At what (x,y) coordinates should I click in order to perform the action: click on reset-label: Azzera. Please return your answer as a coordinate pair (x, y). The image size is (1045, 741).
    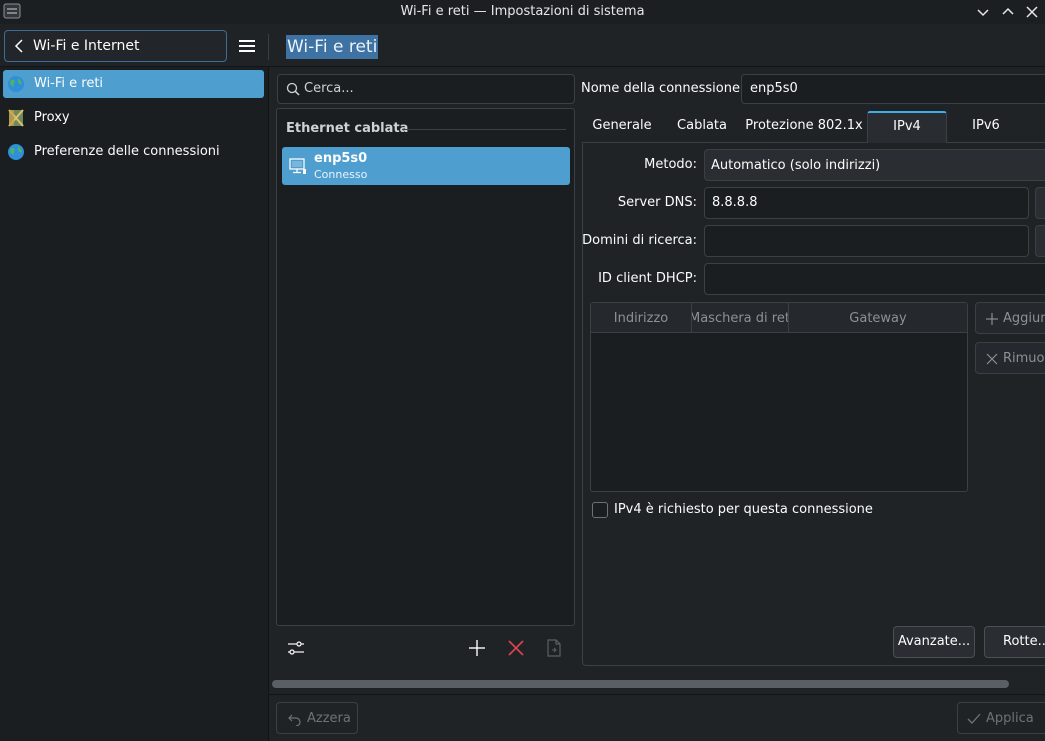
    Looking at the image, I should click on (329, 718).